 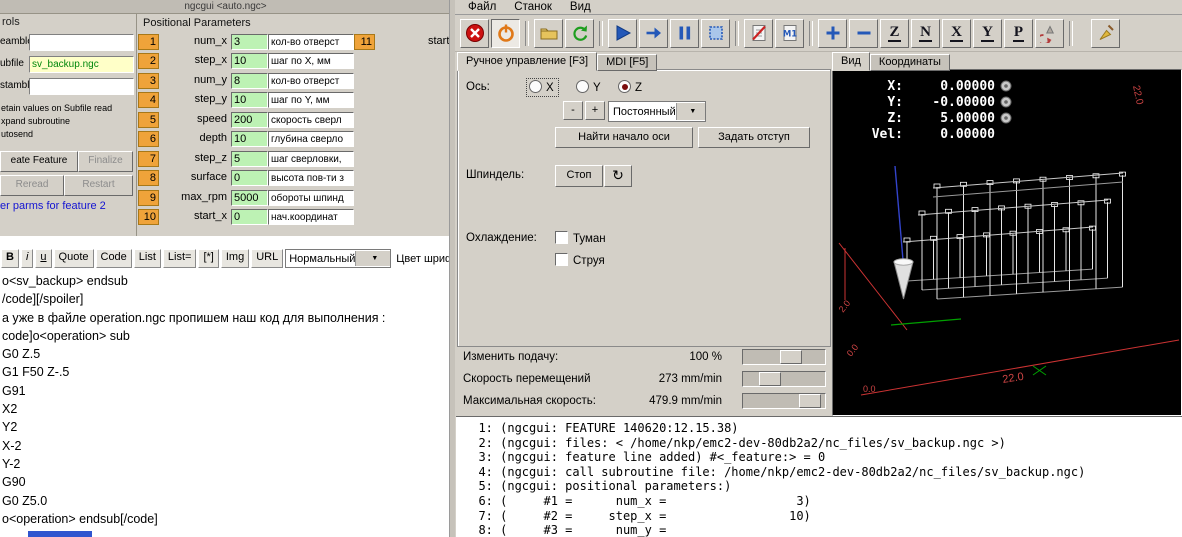 I want to click on tab-mdi: MDI [F5], so click(x=627, y=62).